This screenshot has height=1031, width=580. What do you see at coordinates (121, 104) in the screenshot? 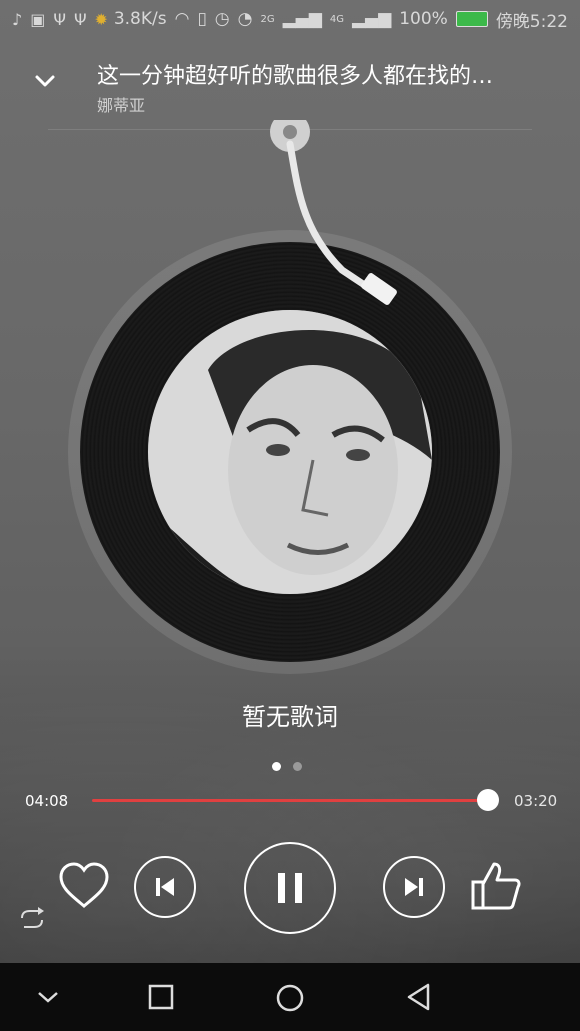
I see `artist-name: 娜蒂亚` at bounding box center [121, 104].